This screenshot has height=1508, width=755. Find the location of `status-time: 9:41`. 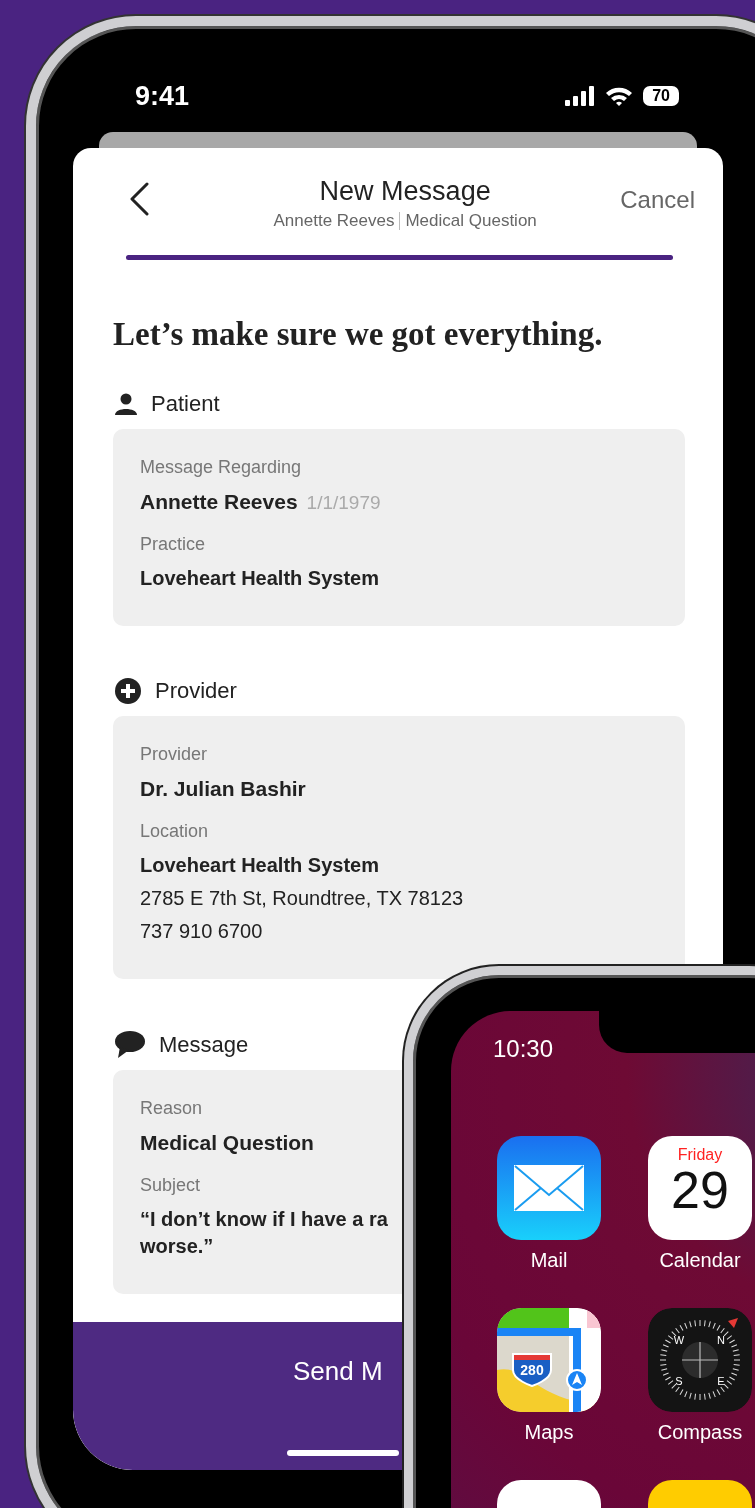

status-time: 9:41 is located at coordinates (162, 96).